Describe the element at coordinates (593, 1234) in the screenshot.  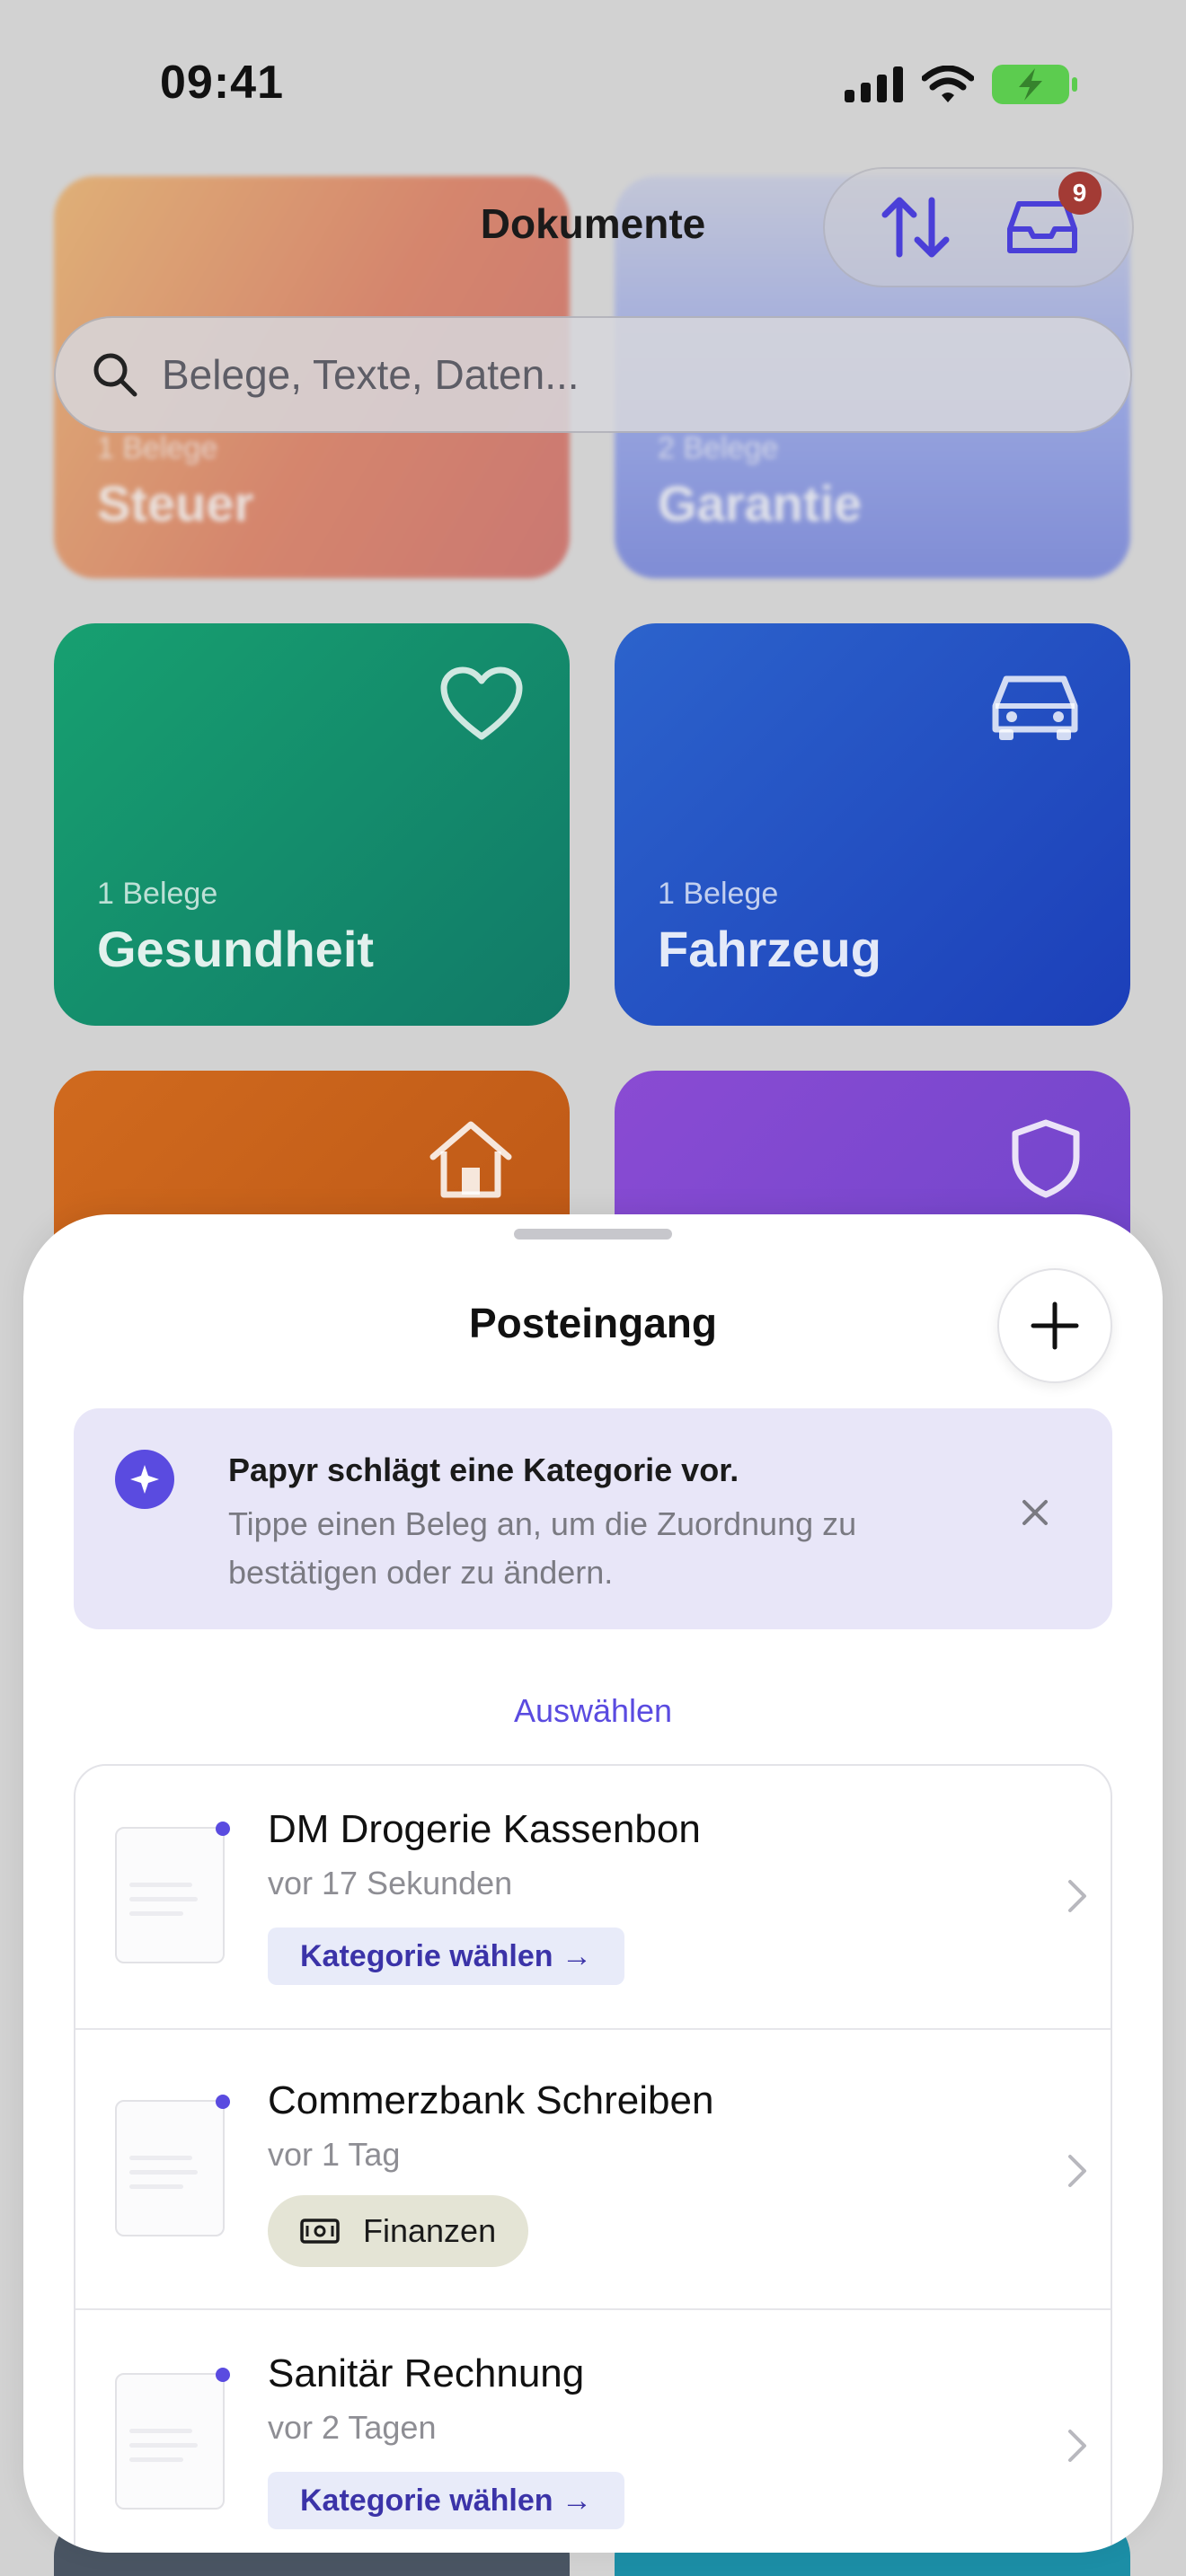
I see `sheet-grabber` at that location.